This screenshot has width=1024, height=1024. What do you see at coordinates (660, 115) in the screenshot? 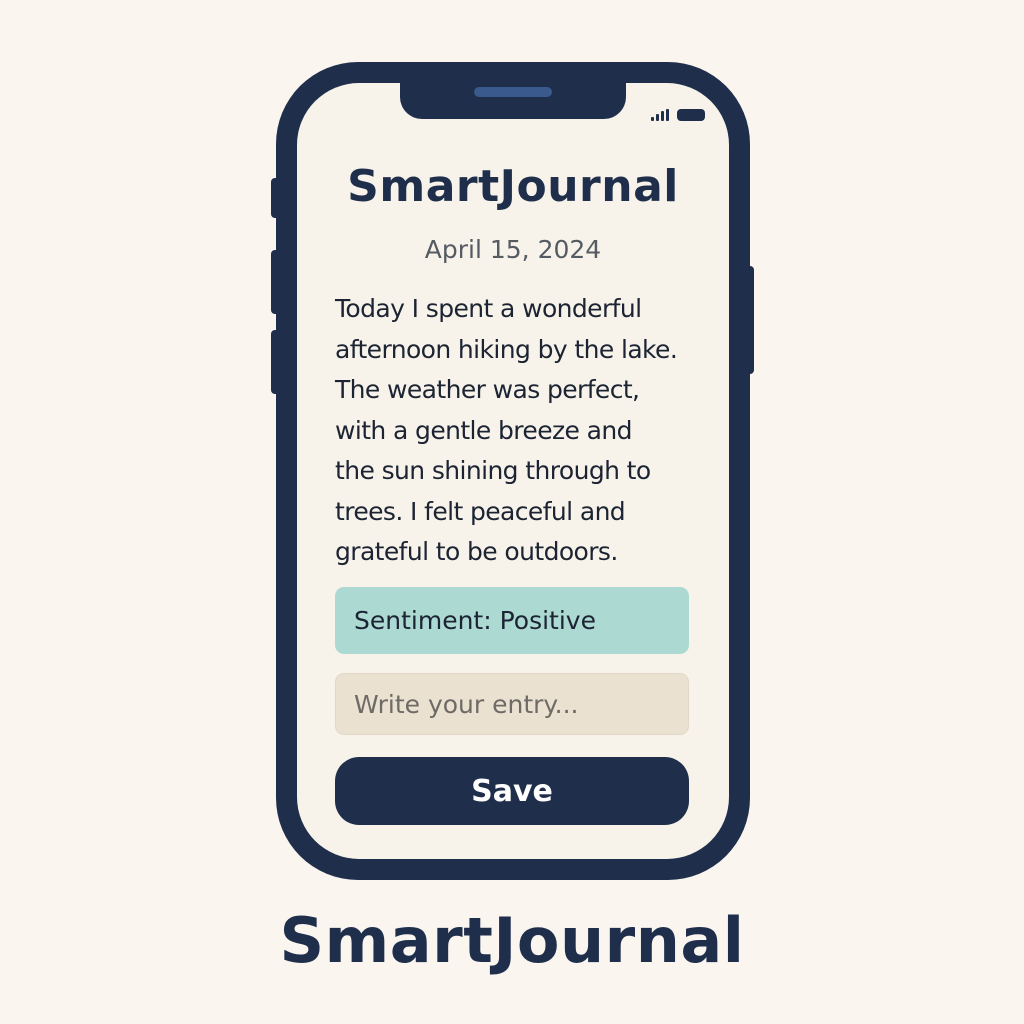
I see `signal-icon` at bounding box center [660, 115].